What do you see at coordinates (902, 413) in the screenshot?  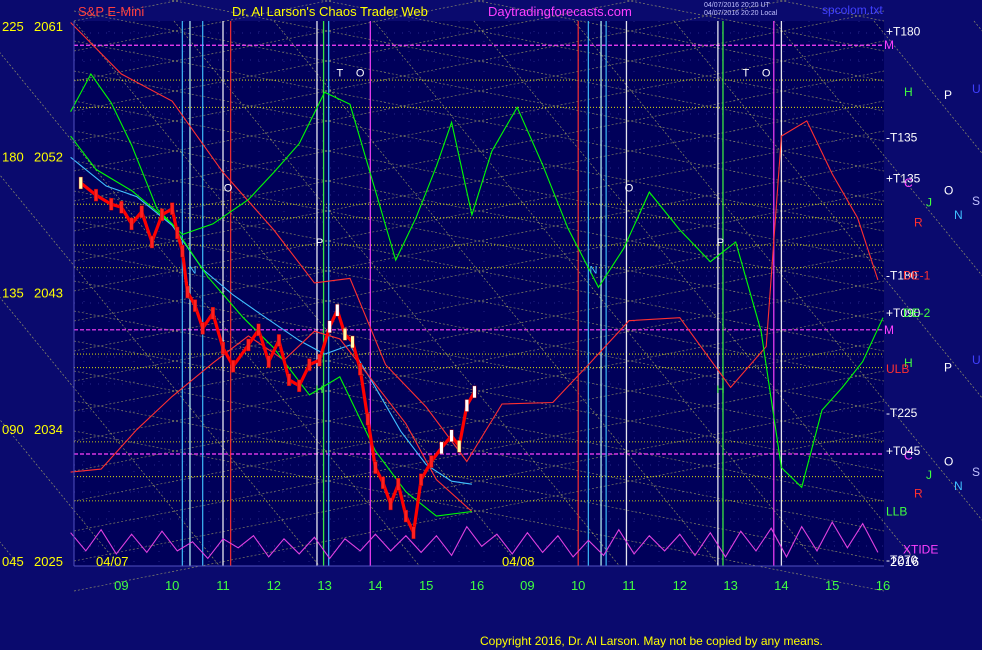 I see `right-label: -T225` at bounding box center [902, 413].